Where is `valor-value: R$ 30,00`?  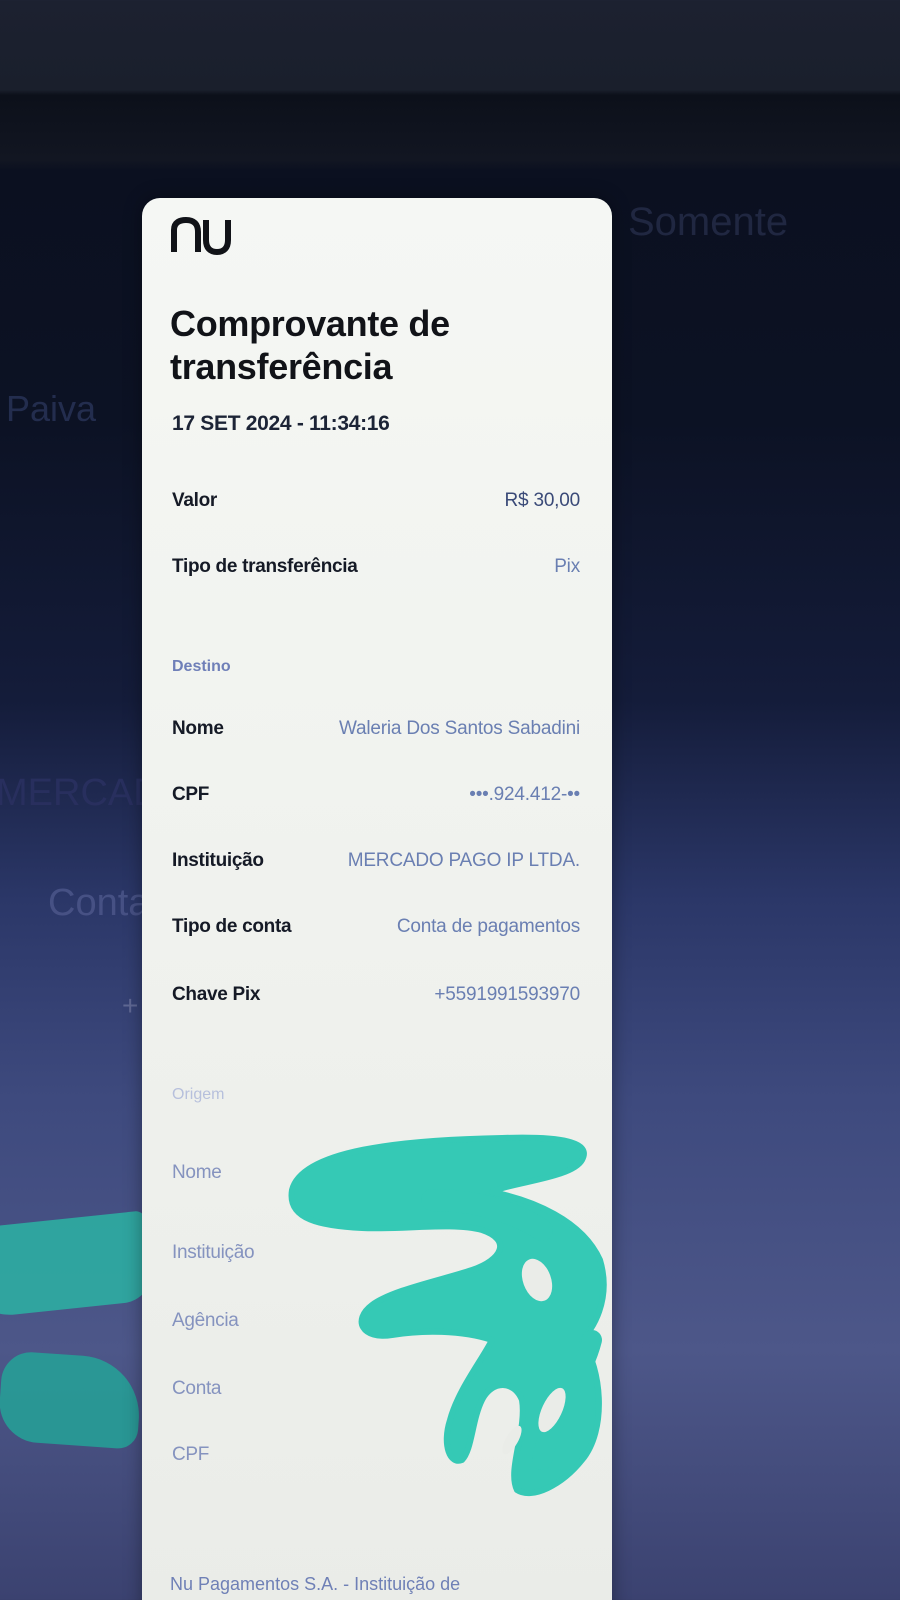
valor-value: R$ 30,00 is located at coordinates (542, 500).